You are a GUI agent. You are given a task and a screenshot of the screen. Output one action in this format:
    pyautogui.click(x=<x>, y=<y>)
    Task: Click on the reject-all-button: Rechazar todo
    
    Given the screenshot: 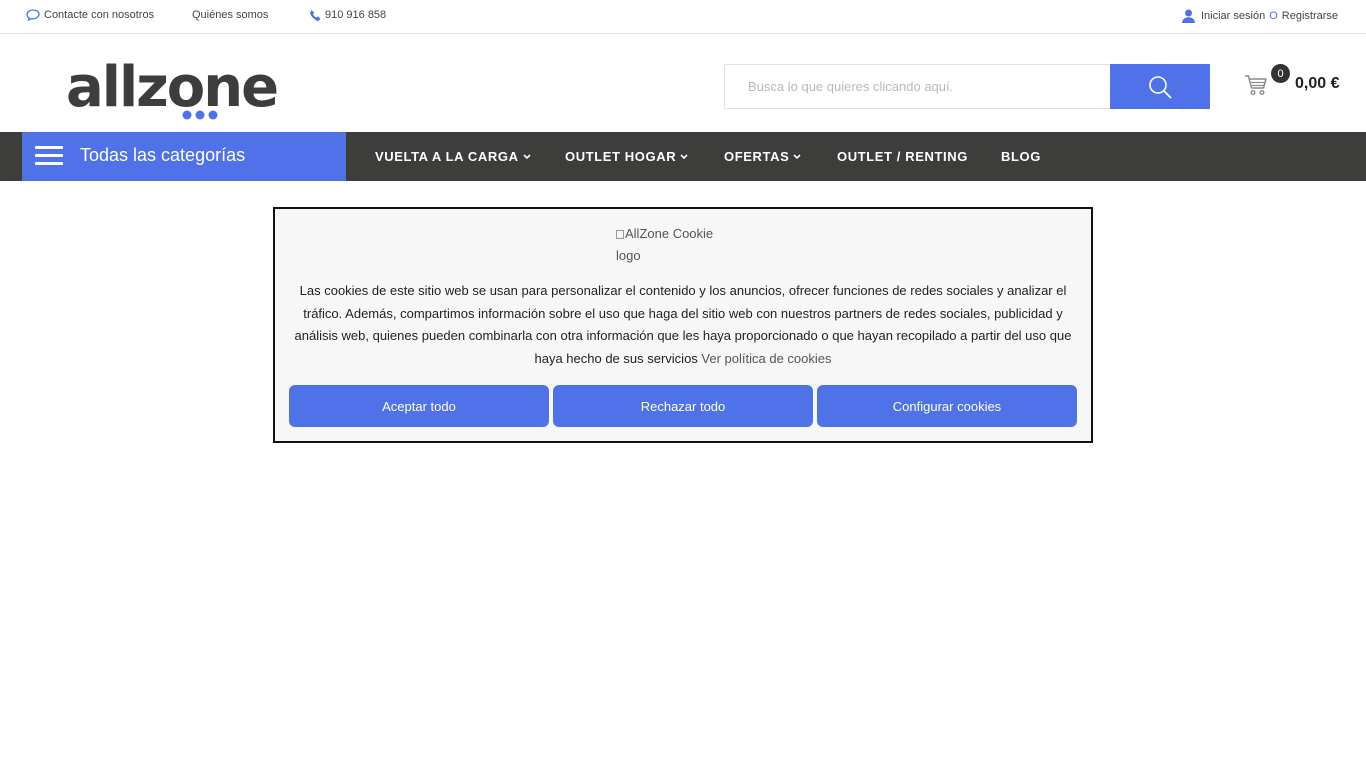 What is the action you would take?
    pyautogui.click(x=683, y=406)
    